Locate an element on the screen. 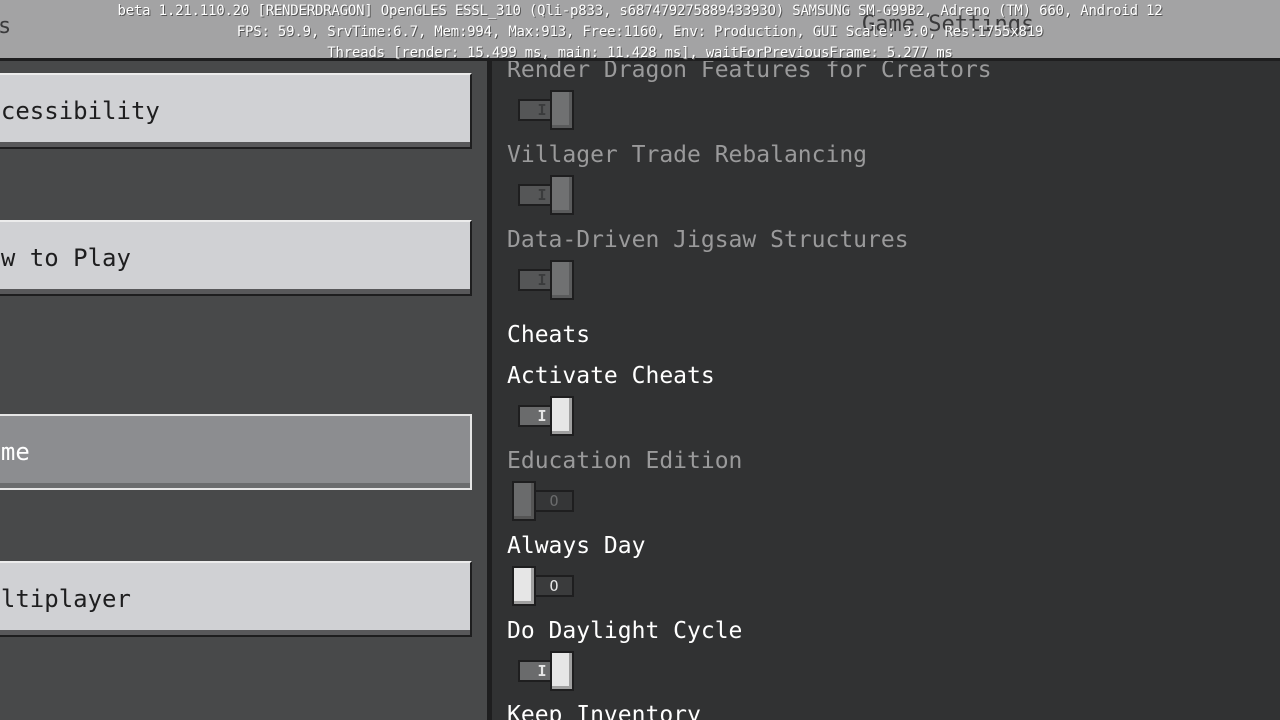  header-bar: s Game Settings is located at coordinates (640, 30).